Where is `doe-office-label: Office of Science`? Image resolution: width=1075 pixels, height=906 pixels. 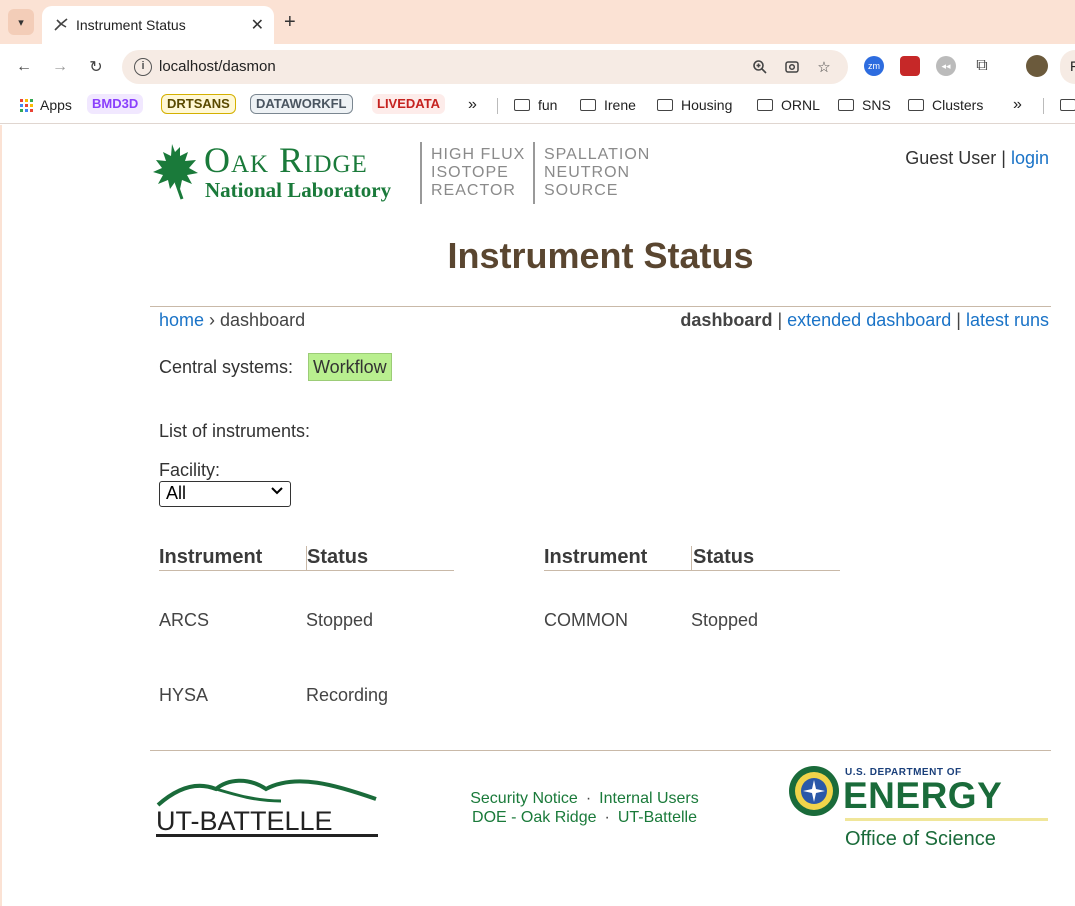 doe-office-label: Office of Science is located at coordinates (920, 839).